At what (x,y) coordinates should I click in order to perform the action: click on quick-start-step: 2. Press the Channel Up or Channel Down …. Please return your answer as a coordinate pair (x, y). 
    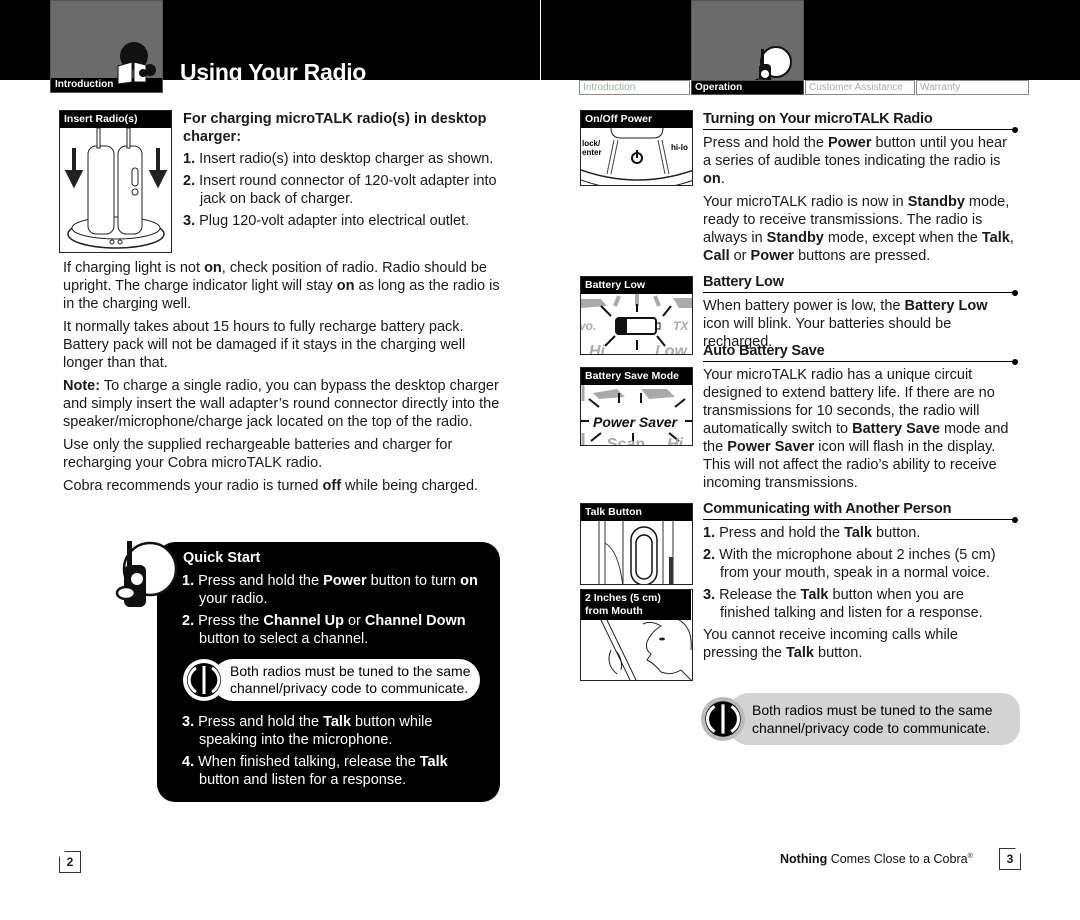
    Looking at the image, I should click on (324, 630).